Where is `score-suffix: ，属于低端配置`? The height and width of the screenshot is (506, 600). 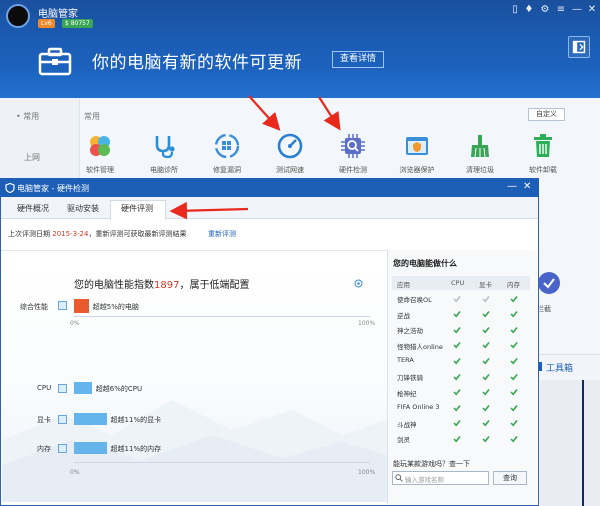
score-suffix: ，属于低端配置 is located at coordinates (214, 285).